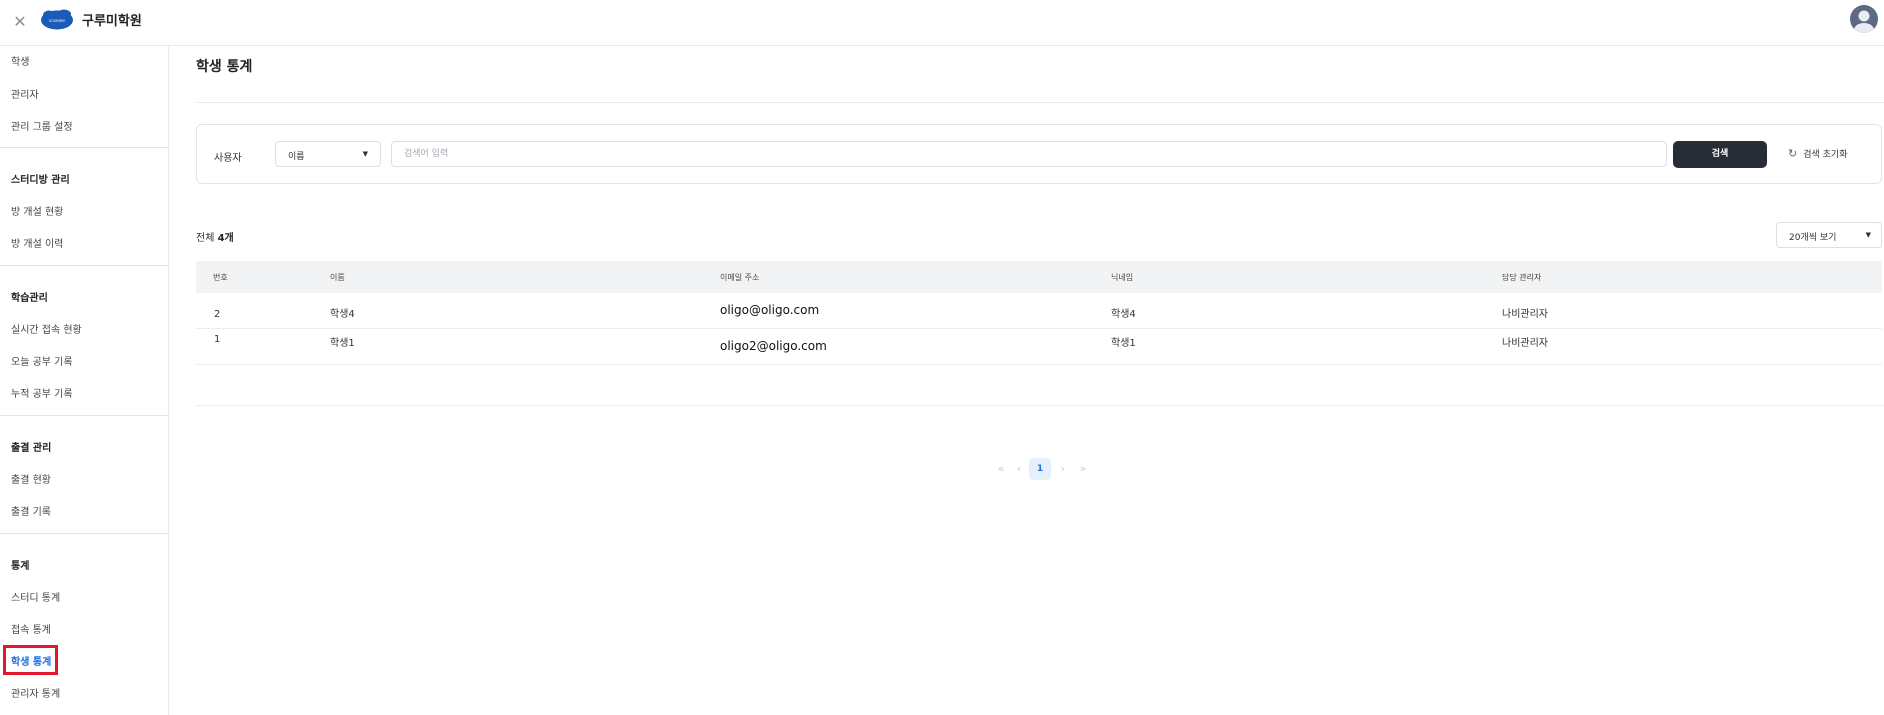 This screenshot has height=715, width=1884. What do you see at coordinates (1063, 469) in the screenshot?
I see `chevron-right-icon: ›` at bounding box center [1063, 469].